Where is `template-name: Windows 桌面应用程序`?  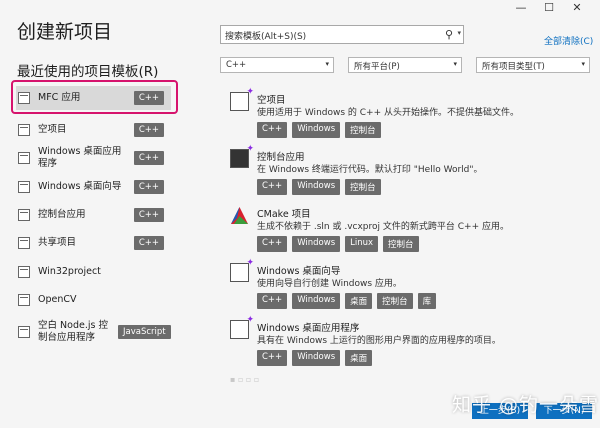 template-name: Windows 桌面应用程序 is located at coordinates (308, 328).